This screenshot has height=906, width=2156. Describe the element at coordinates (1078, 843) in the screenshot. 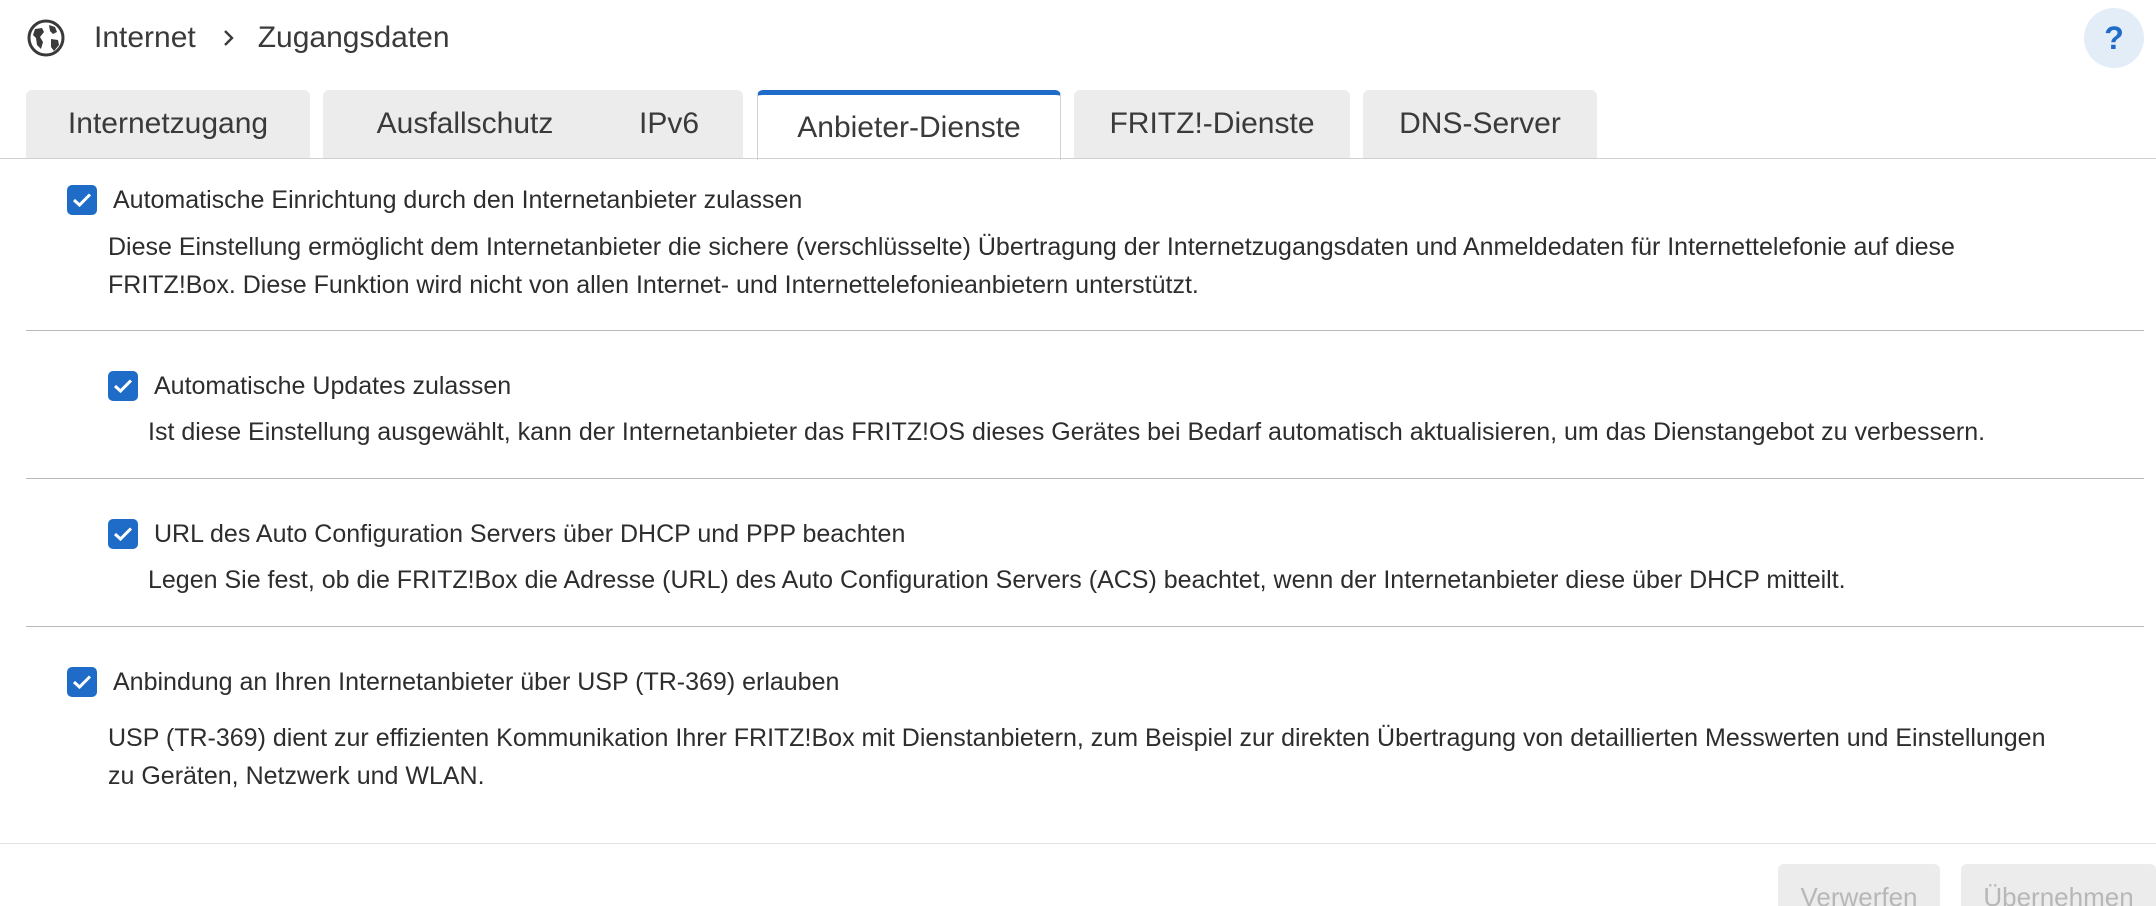

I see `footer-divider` at that location.